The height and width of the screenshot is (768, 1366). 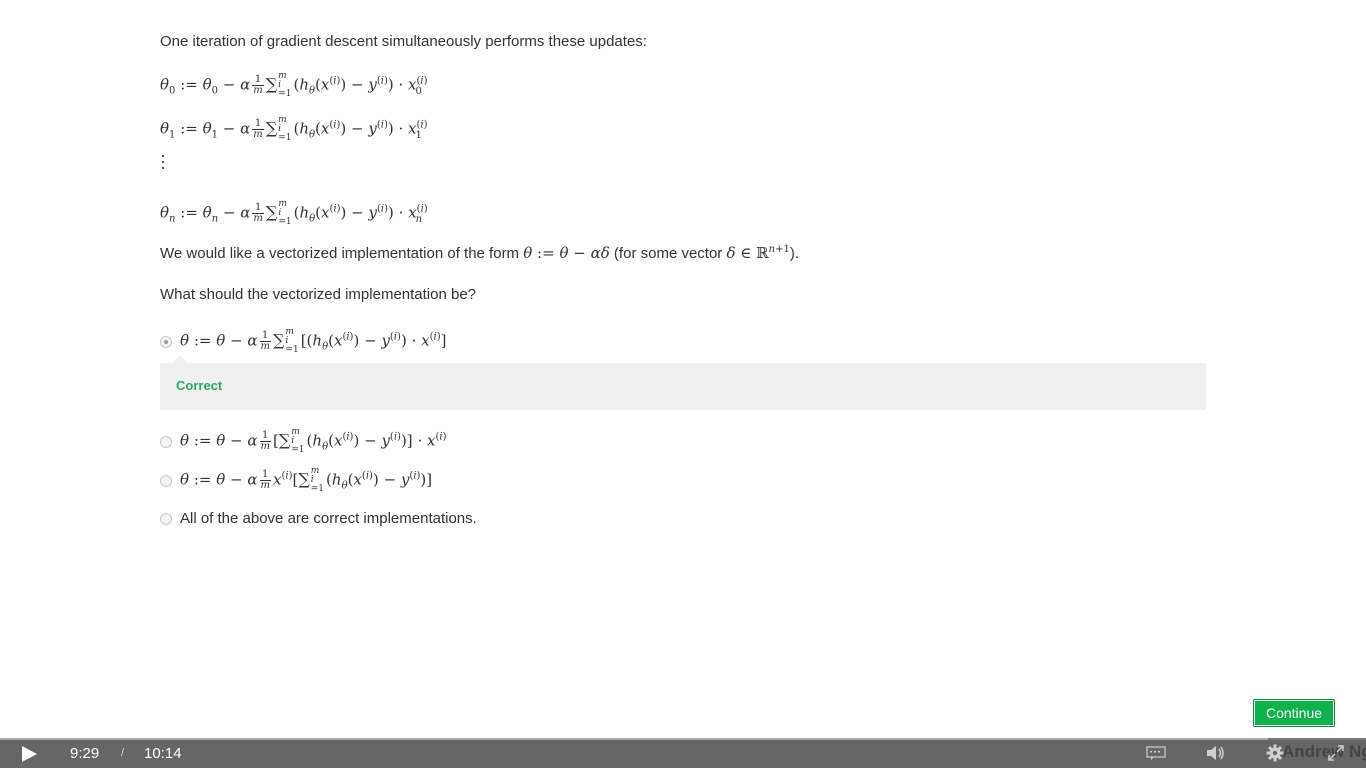 I want to click on vectorized-form-formula: θ := θ − αδ, so click(x=566, y=253).